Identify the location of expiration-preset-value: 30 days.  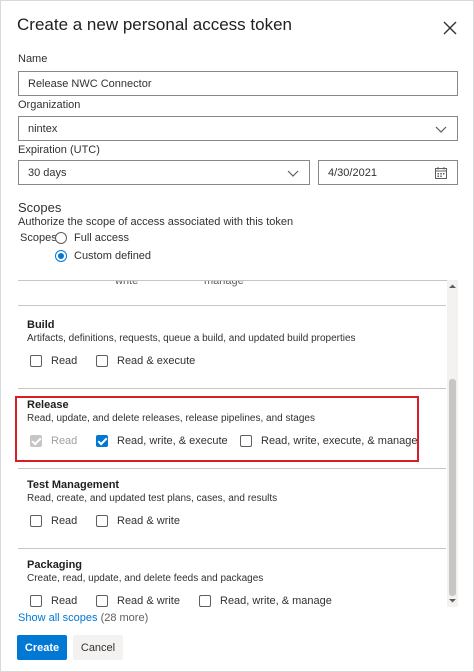
(47, 172).